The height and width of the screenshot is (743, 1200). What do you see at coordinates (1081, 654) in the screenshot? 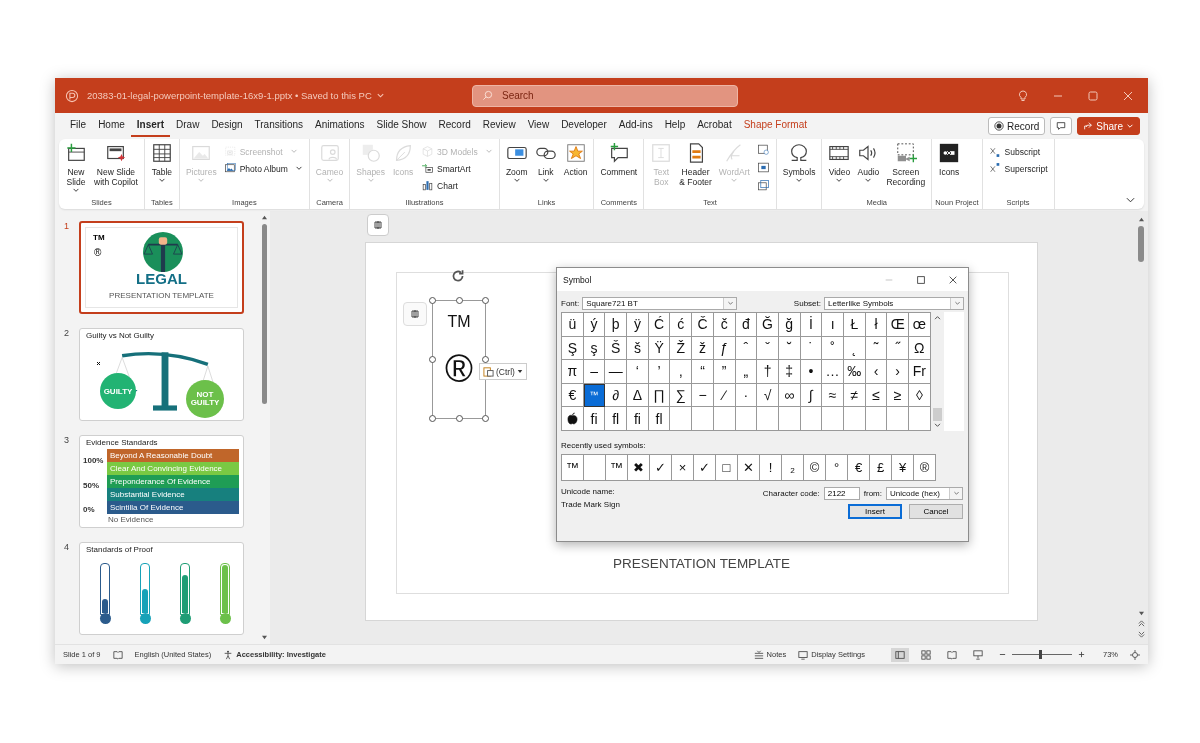
I see `zoom-in-icon` at bounding box center [1081, 654].